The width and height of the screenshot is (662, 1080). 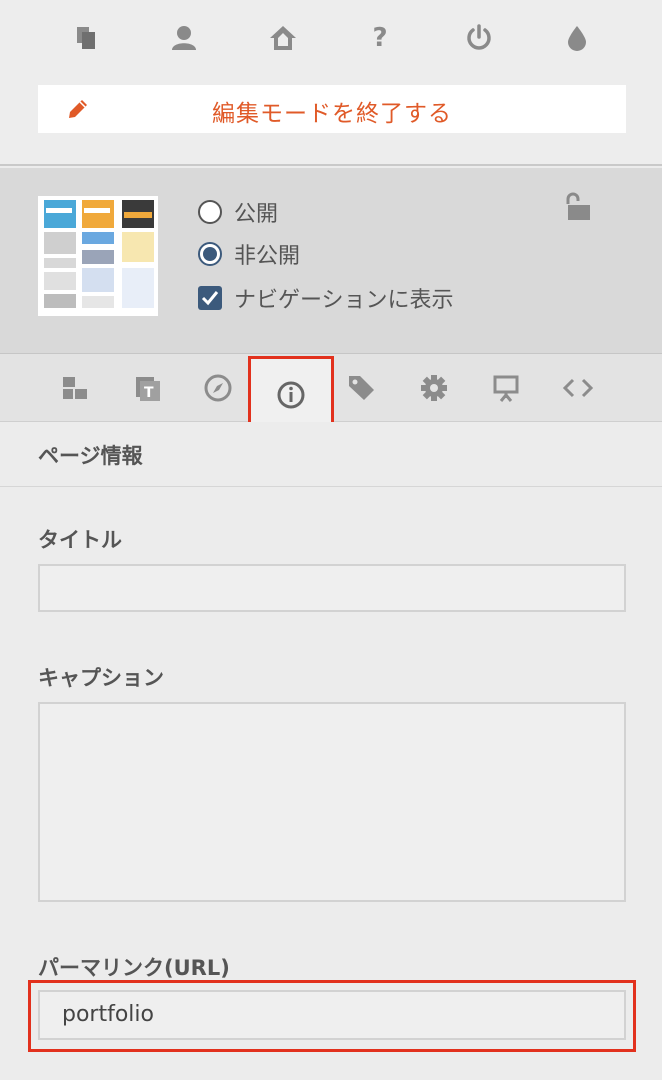 What do you see at coordinates (134, 968) in the screenshot?
I see `permalink-field-label: パーマリンク(URL)` at bounding box center [134, 968].